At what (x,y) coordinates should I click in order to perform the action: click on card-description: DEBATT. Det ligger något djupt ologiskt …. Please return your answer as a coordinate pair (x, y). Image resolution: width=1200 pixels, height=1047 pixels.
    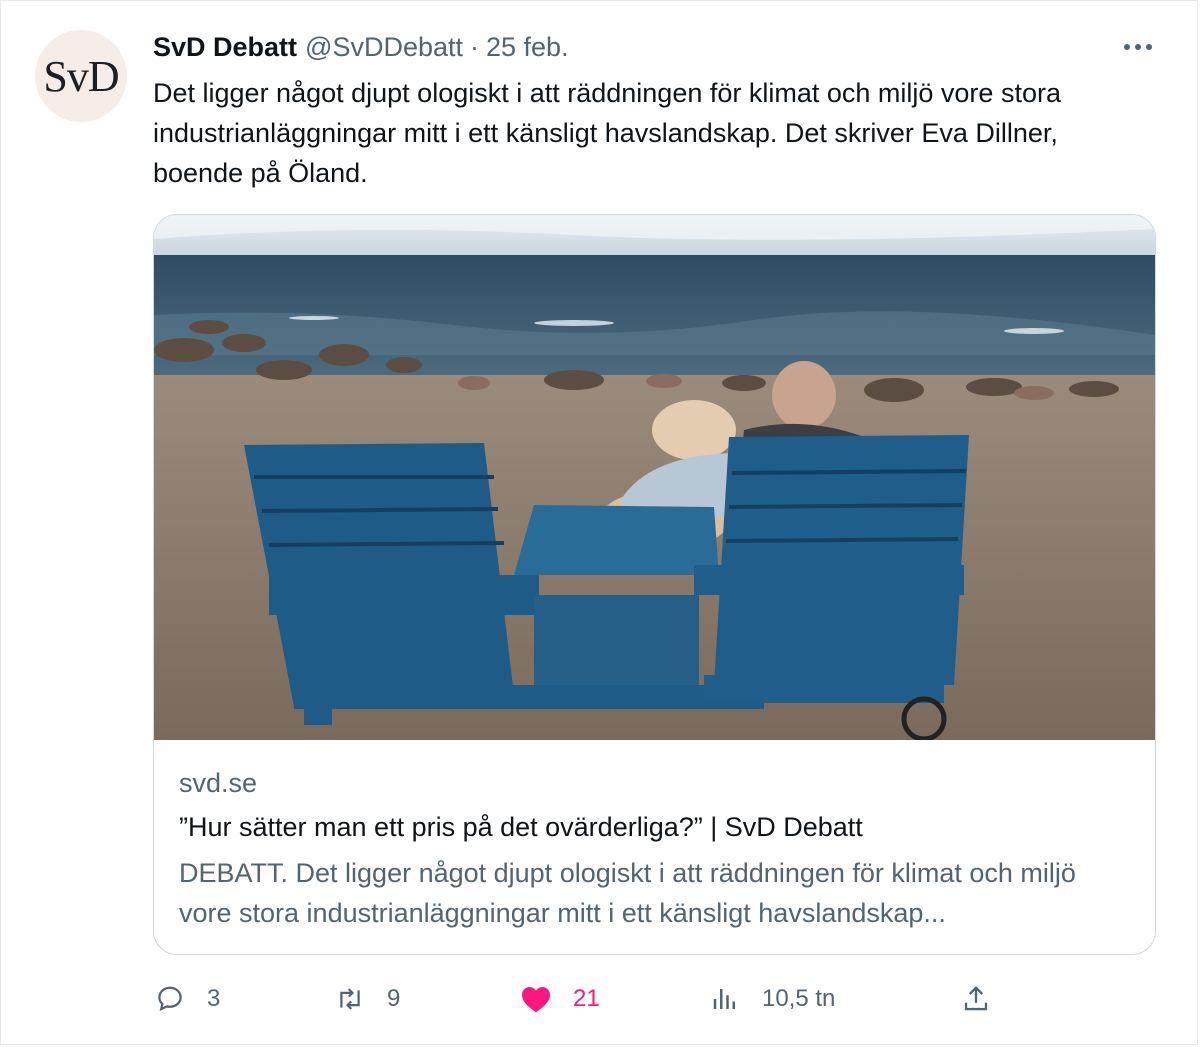
    Looking at the image, I should click on (627, 893).